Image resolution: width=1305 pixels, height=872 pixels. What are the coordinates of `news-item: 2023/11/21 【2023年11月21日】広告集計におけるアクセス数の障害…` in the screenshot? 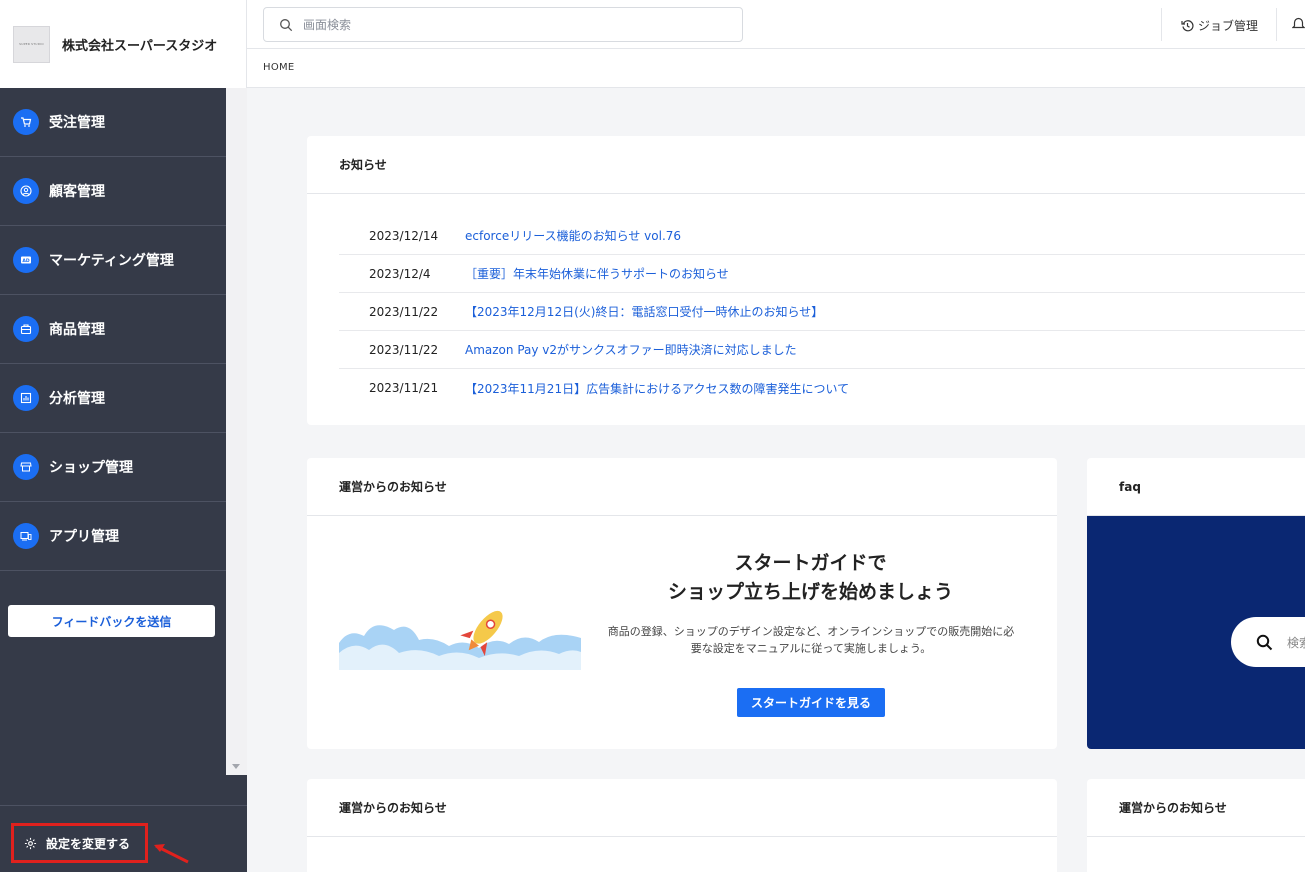 It's located at (822, 388).